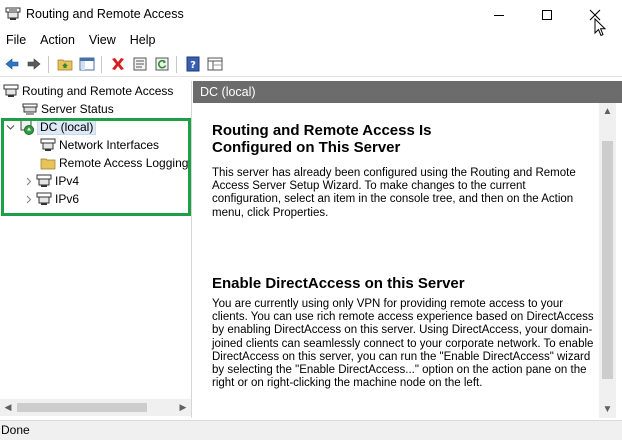 The image size is (622, 440). Describe the element at coordinates (98, 91) in the screenshot. I see `tree-label: Routing and Remote Access` at that location.